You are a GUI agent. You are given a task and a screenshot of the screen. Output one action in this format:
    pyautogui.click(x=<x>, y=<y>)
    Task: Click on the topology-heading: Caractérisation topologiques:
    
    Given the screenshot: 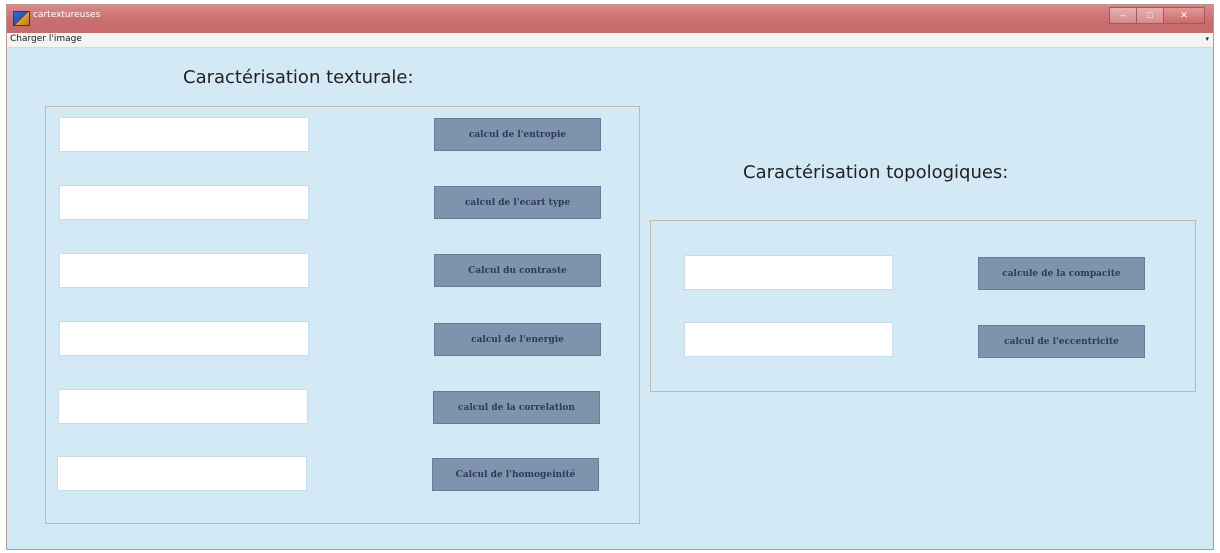 What is the action you would take?
    pyautogui.click(x=876, y=172)
    